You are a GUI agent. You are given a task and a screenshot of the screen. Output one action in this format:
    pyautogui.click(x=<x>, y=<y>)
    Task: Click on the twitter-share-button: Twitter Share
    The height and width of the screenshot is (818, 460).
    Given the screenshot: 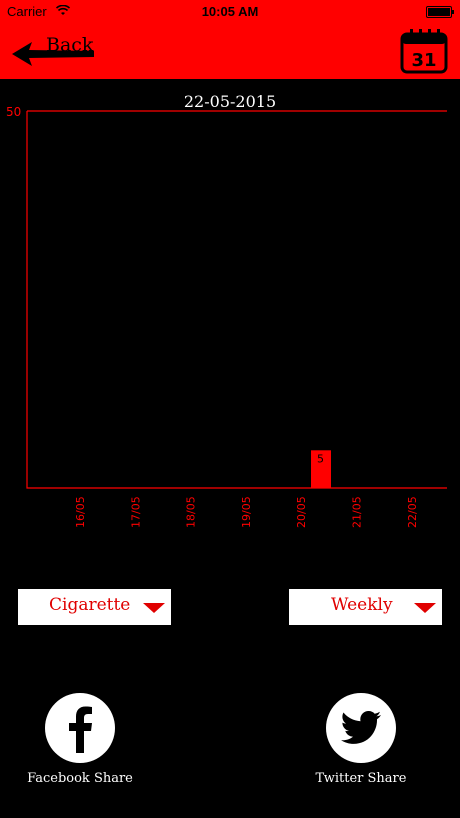 What is the action you would take?
    pyautogui.click(x=361, y=743)
    